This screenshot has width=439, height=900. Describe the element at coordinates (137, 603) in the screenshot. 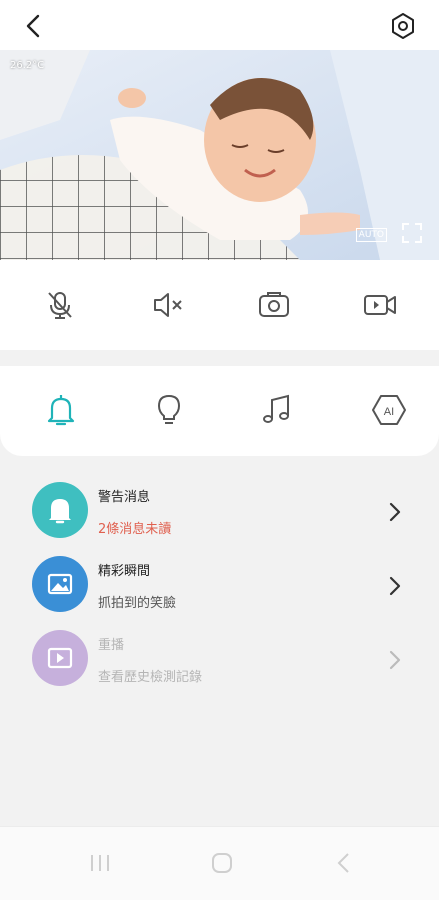

I see `list-item-subtitle: 抓拍到的笑臉` at that location.